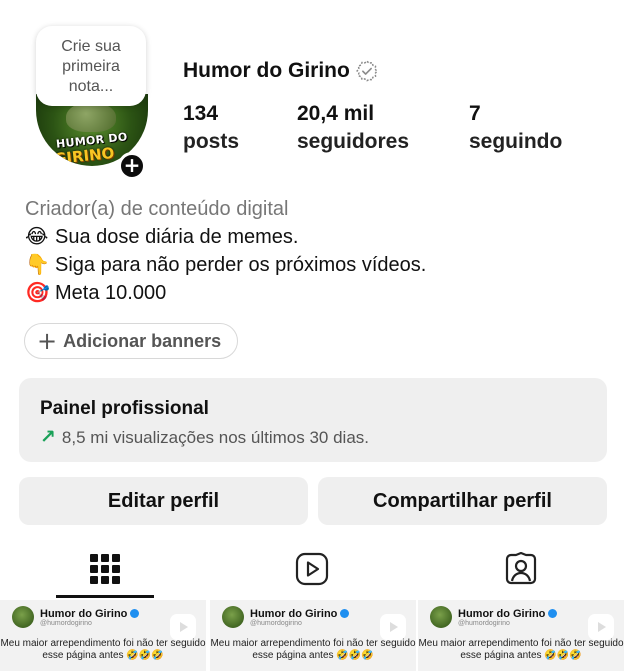 The image size is (624, 671). I want to click on stat-followers-label: seguidores, so click(353, 141).